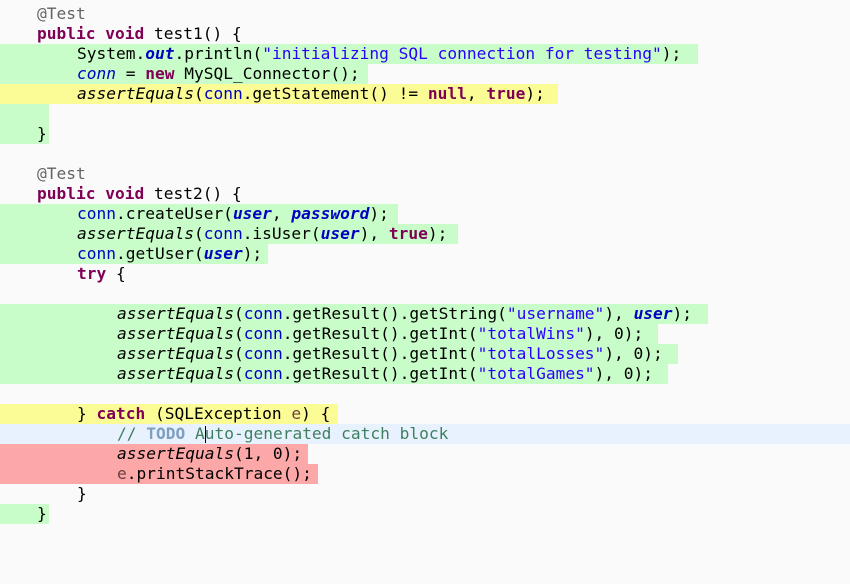 This screenshot has width=850, height=584. I want to click on code-line: assertEquals(conn.isUser(user), true);, so click(425, 234).